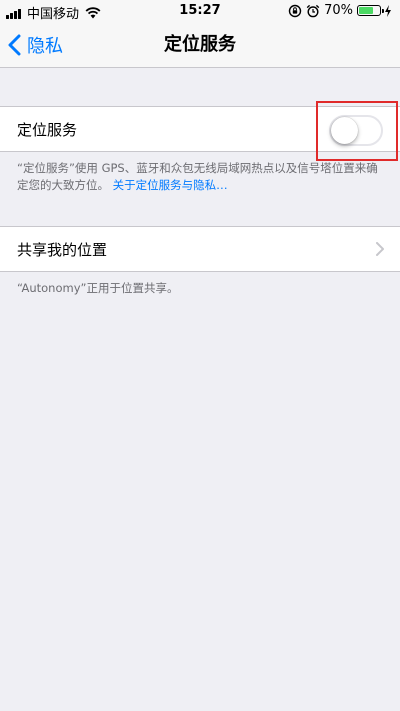  What do you see at coordinates (366, 10) in the screenshot?
I see `battery-fill` at bounding box center [366, 10].